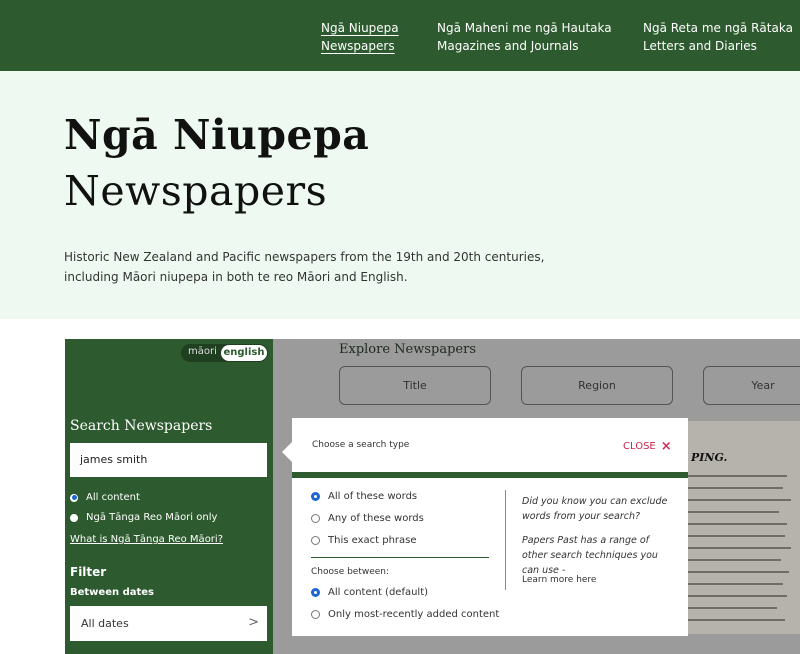  What do you see at coordinates (408, 349) in the screenshot?
I see `explore-heading: Explore Newspapers` at bounding box center [408, 349].